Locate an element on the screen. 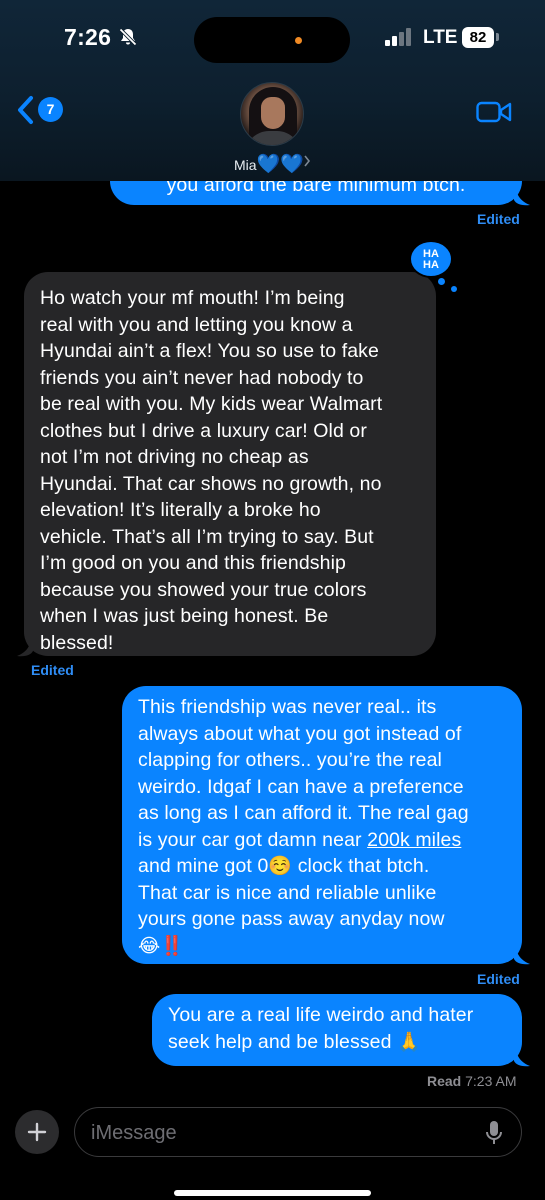 The image size is (545, 1200). network-type: LTE is located at coordinates (440, 37).